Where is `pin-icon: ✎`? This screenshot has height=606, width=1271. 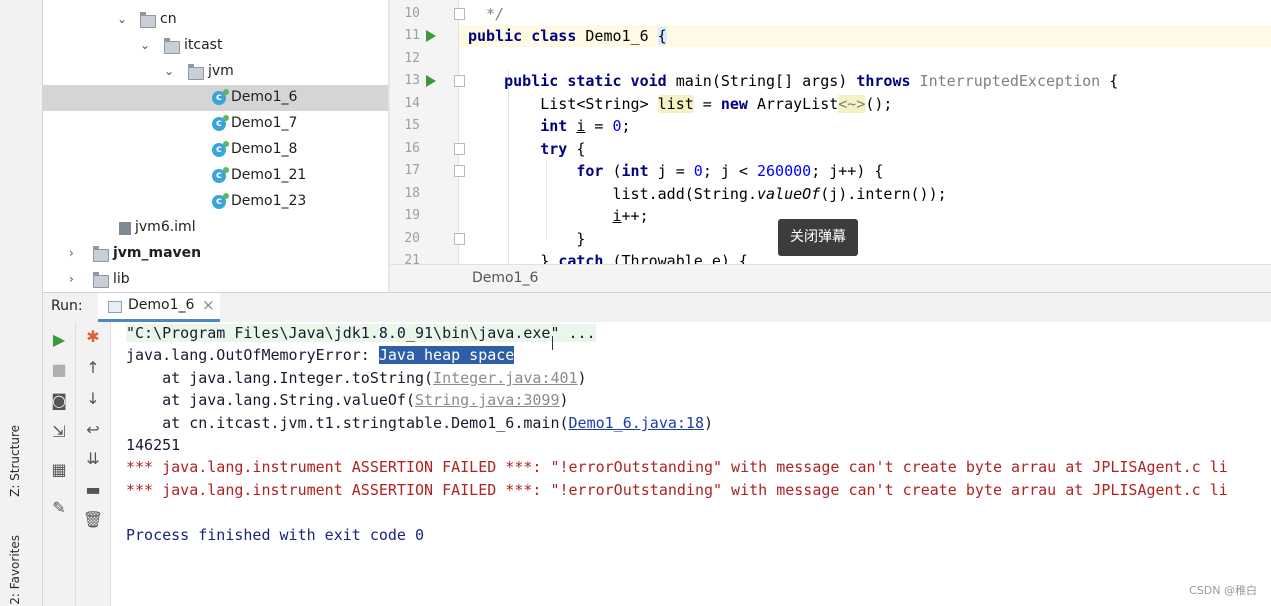 pin-icon: ✎ is located at coordinates (59, 507).